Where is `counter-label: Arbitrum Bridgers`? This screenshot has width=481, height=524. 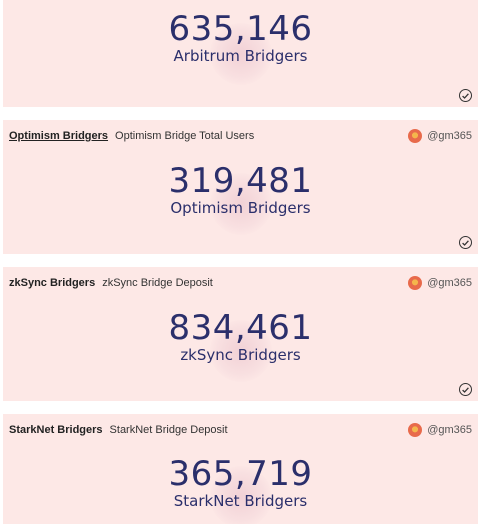
counter-label: Arbitrum Bridgers is located at coordinates (240, 56).